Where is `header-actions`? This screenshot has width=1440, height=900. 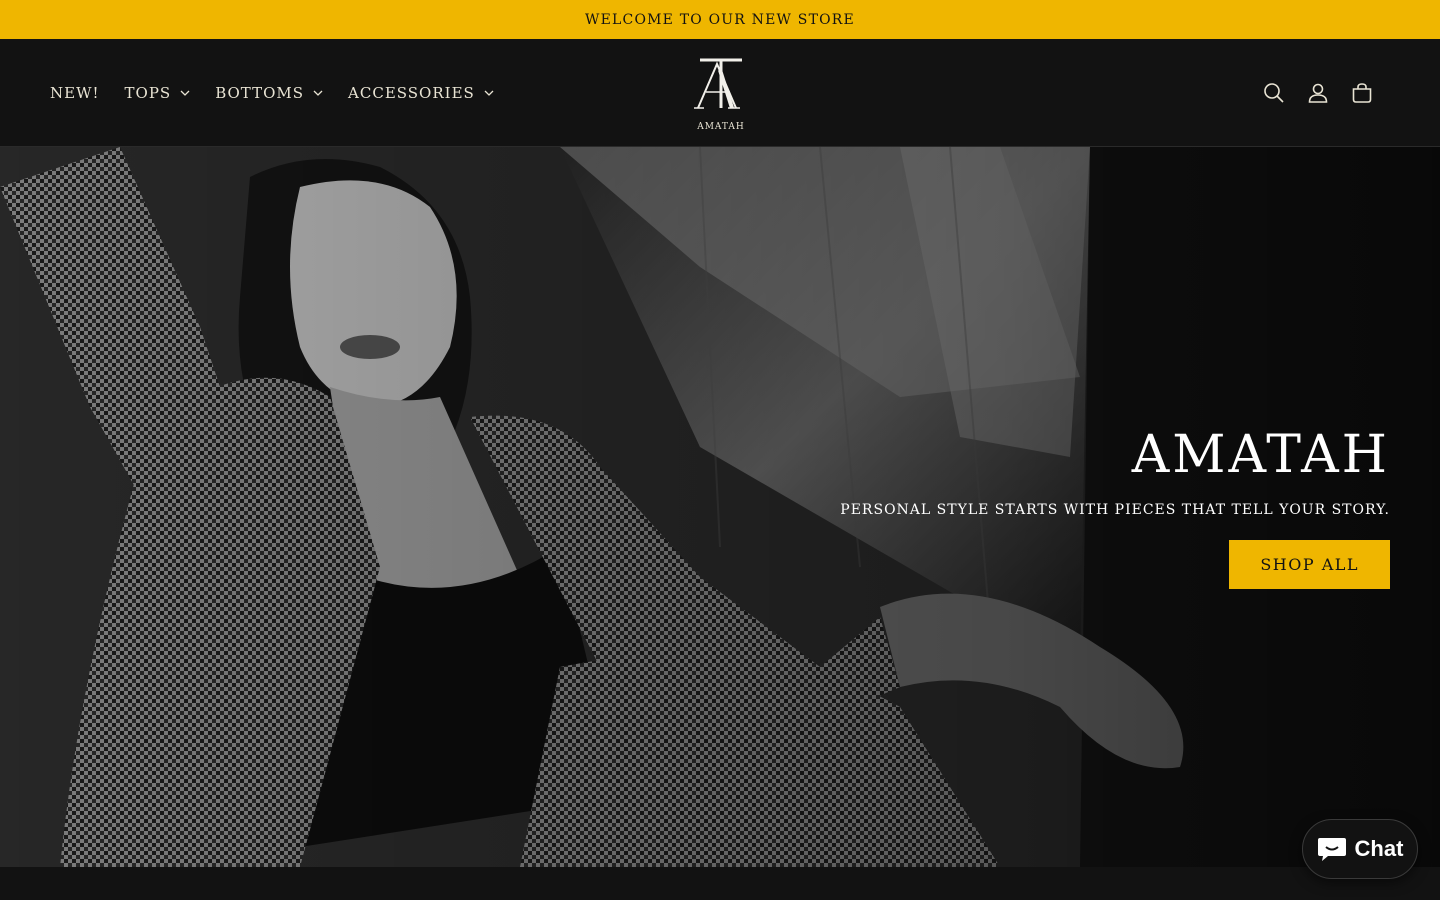
header-actions is located at coordinates (1318, 93).